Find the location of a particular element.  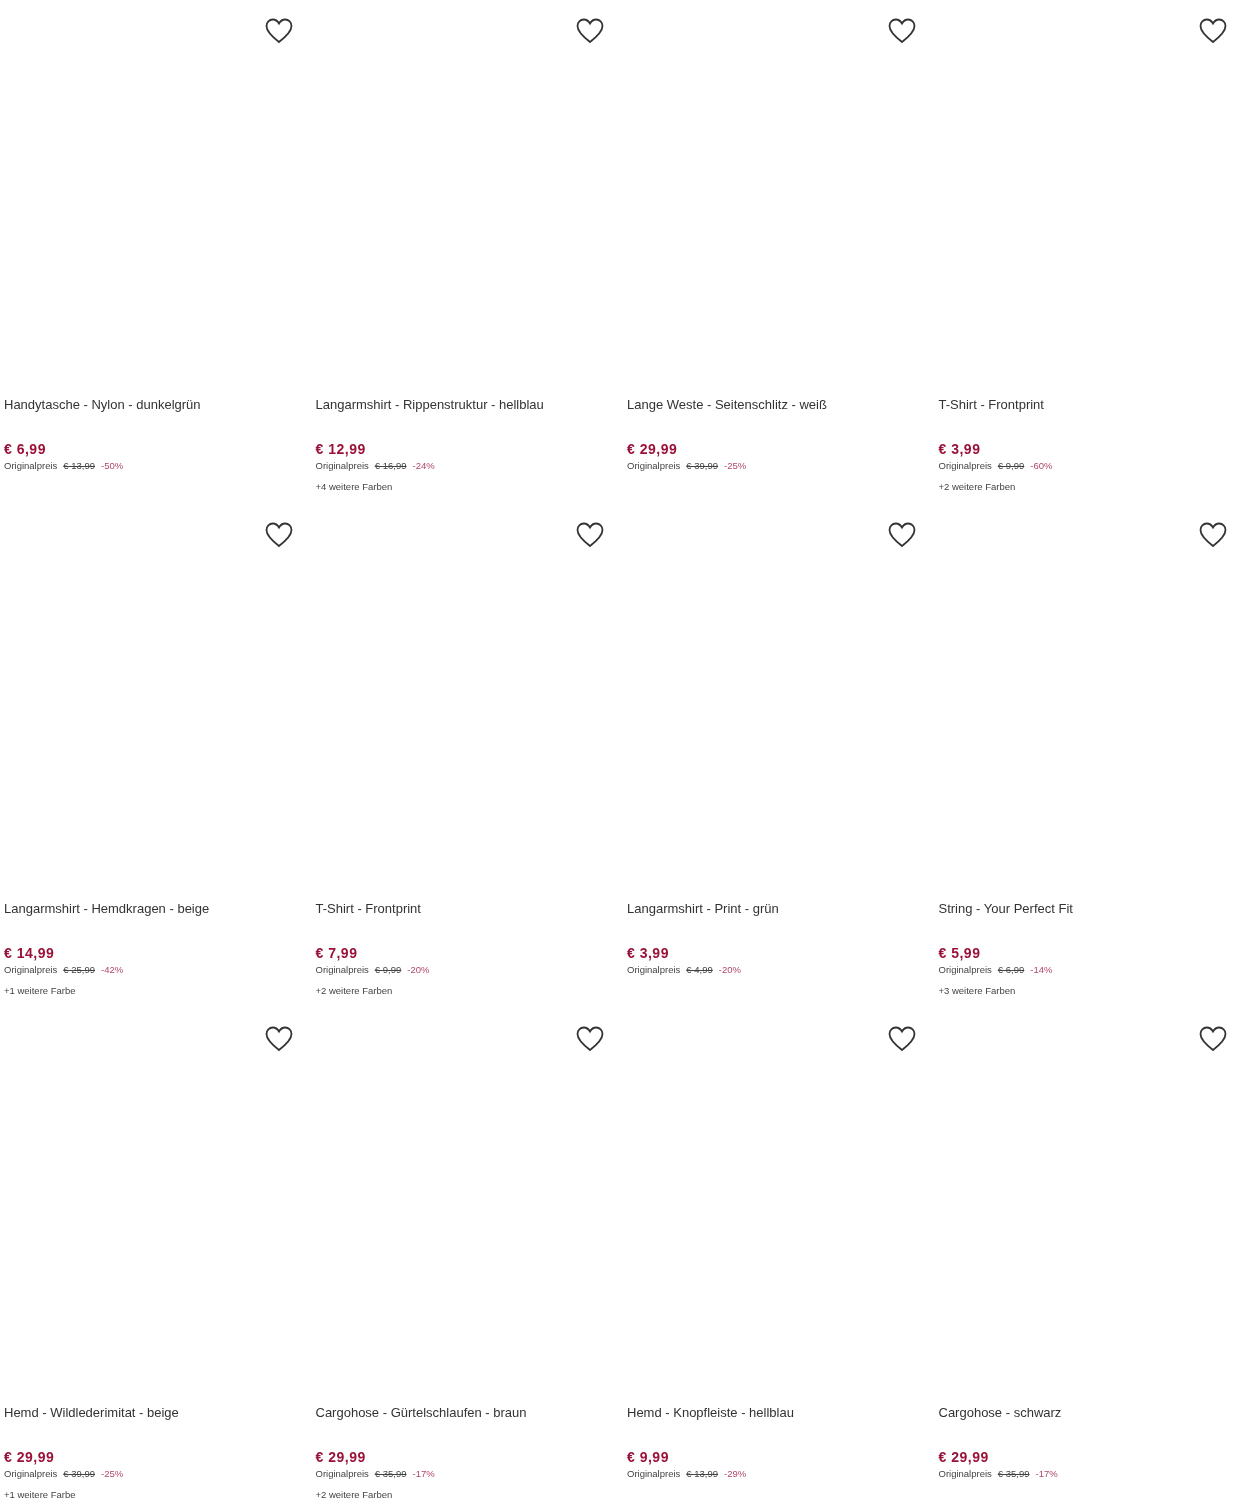

color-count: +4 weitere Farben is located at coordinates (354, 487).